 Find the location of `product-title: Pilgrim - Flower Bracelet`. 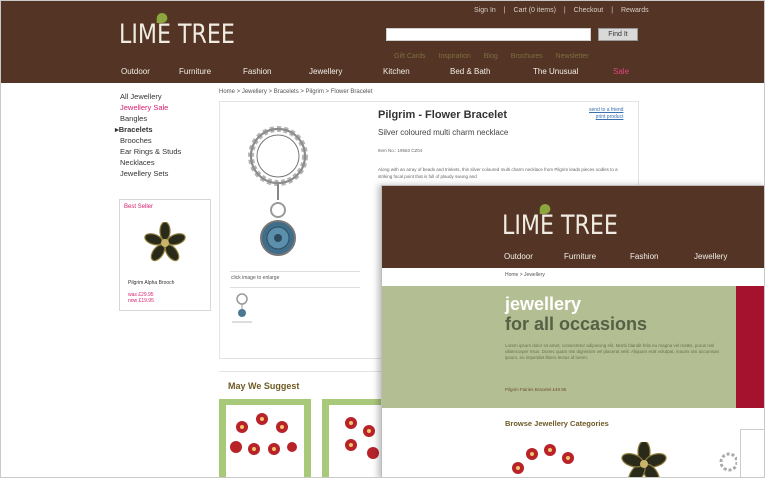

product-title: Pilgrim - Flower Bracelet is located at coordinates (442, 115).